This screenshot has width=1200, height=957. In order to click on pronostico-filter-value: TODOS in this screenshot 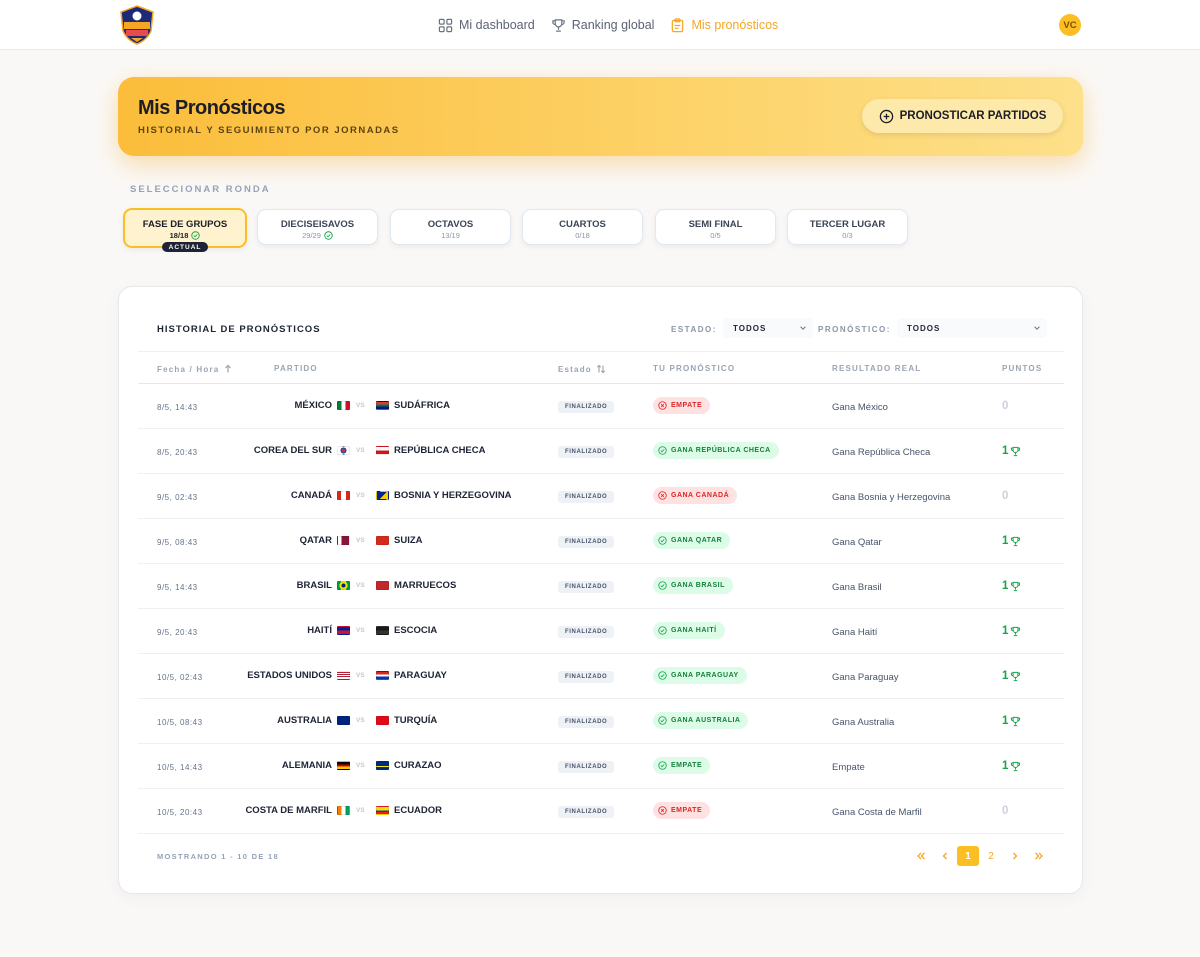, I will do `click(924, 328)`.